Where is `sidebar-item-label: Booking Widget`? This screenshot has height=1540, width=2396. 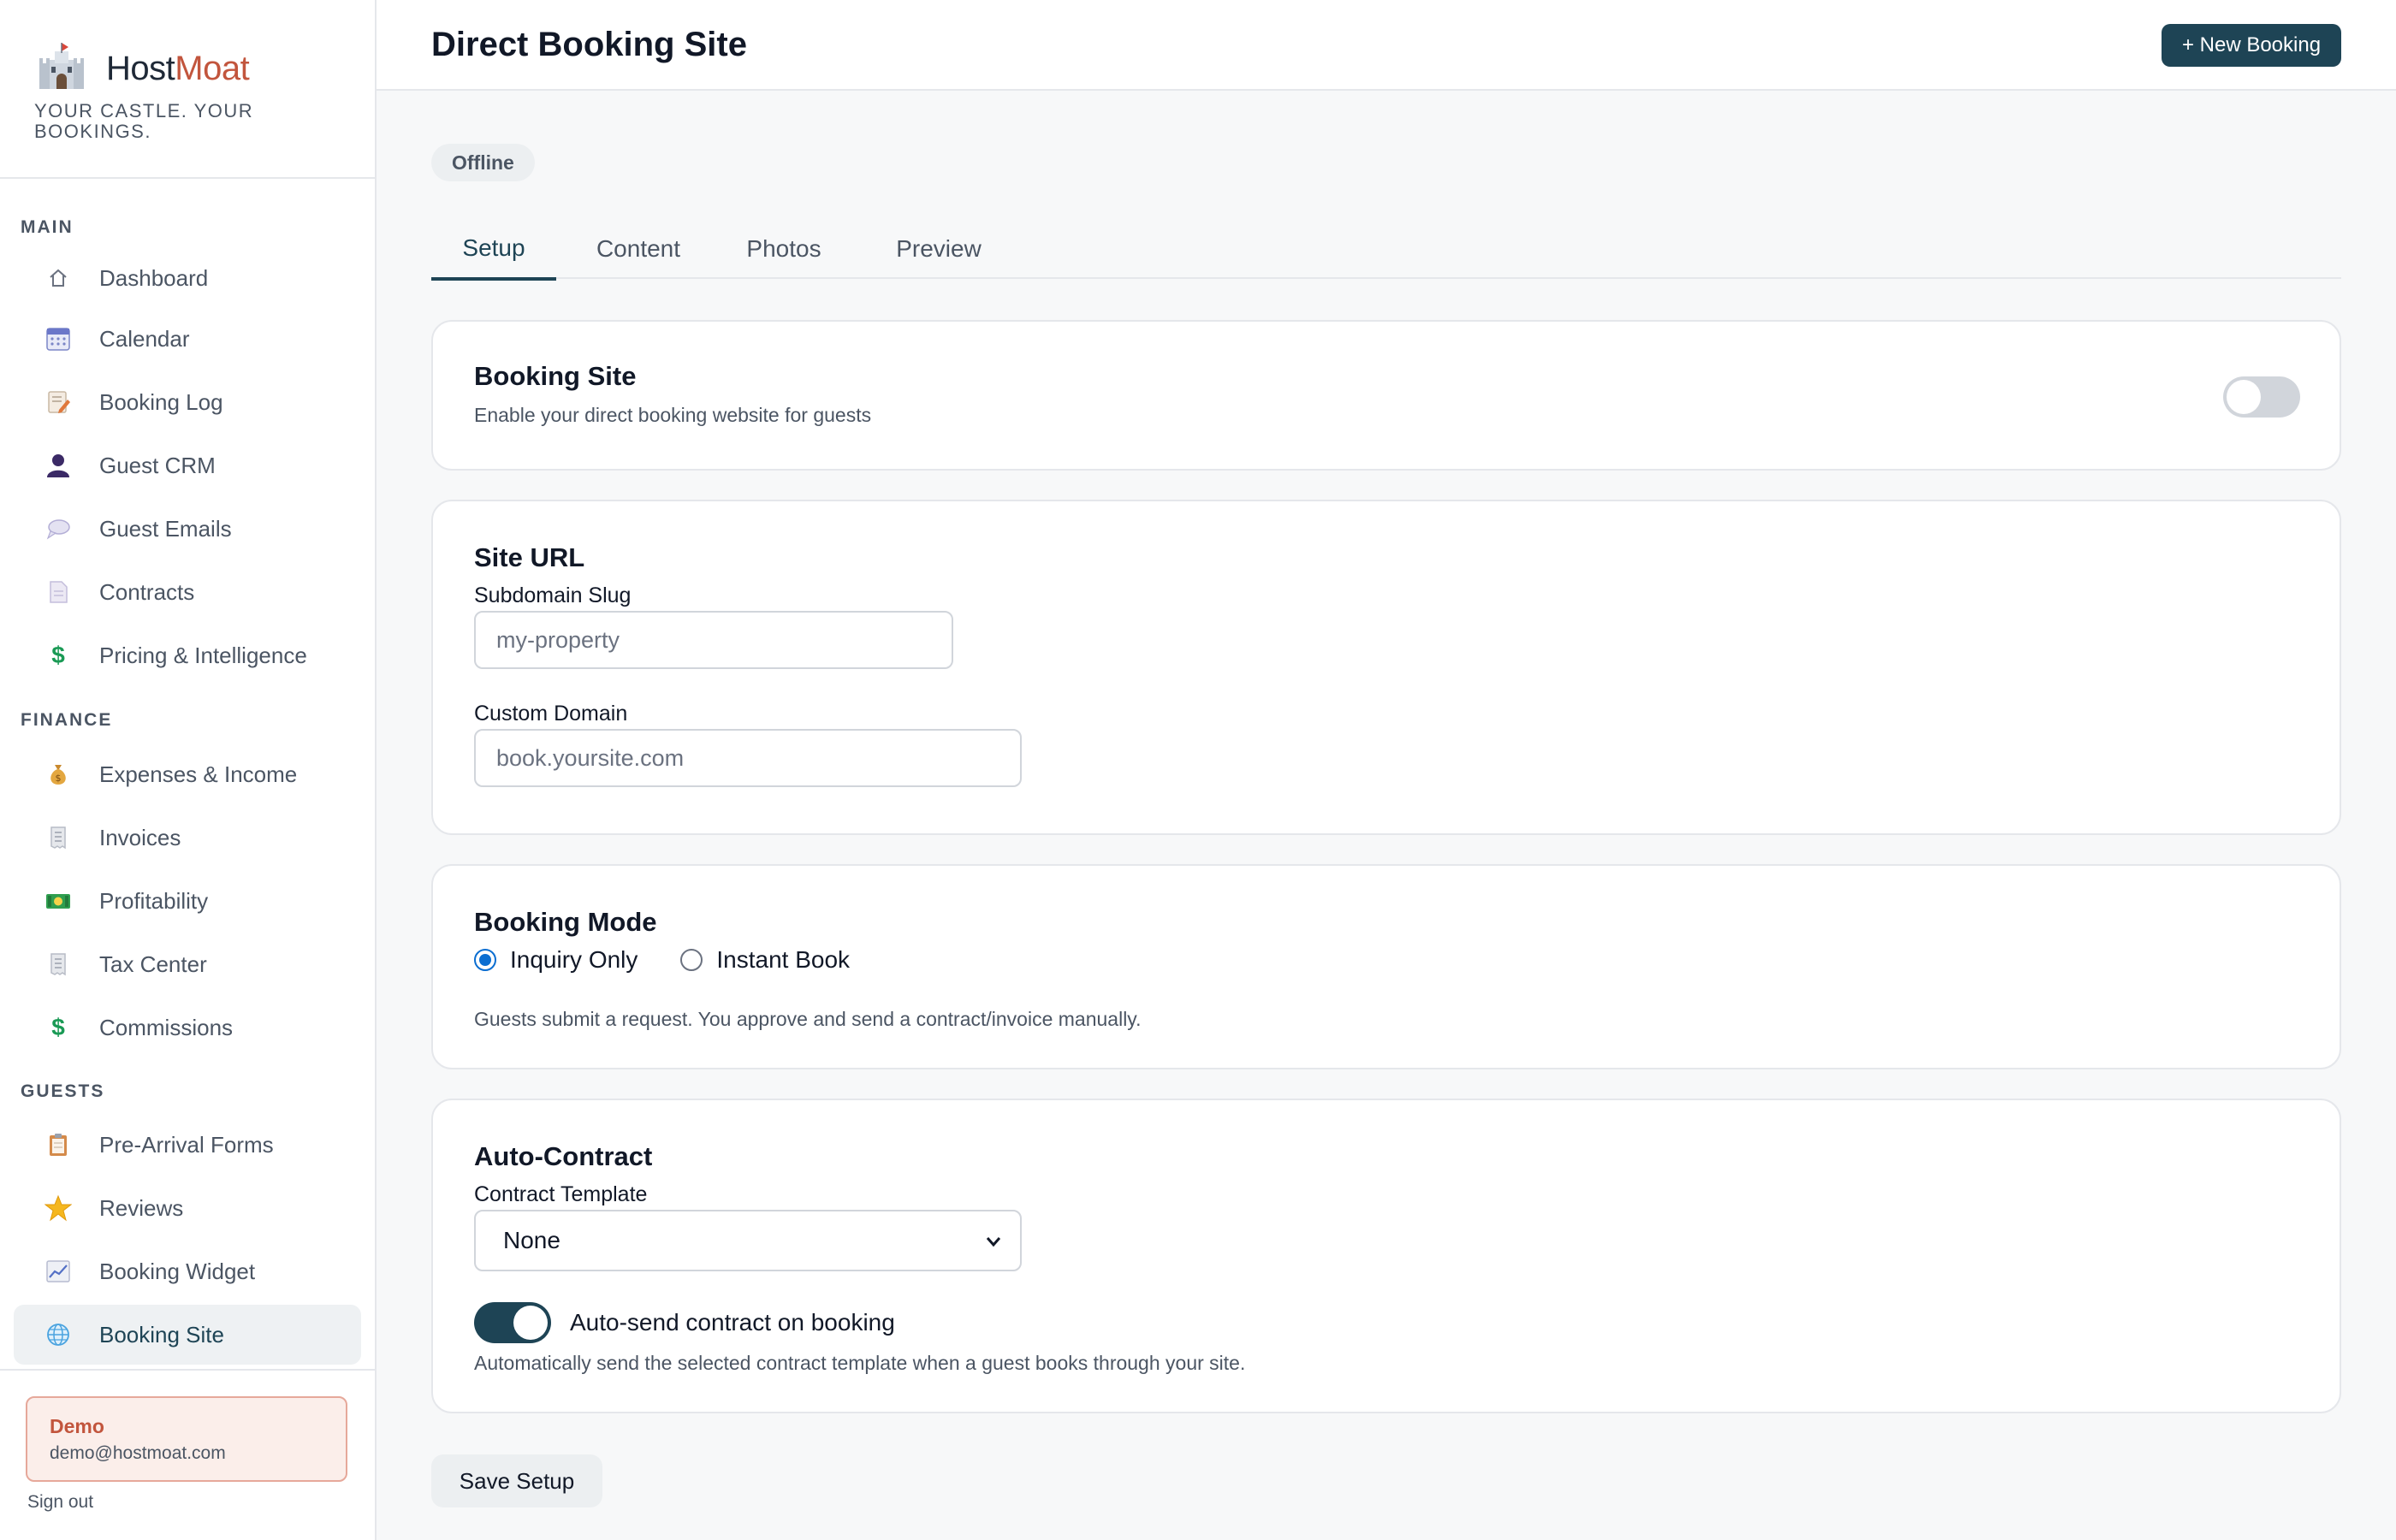 sidebar-item-label: Booking Widget is located at coordinates (178, 1271).